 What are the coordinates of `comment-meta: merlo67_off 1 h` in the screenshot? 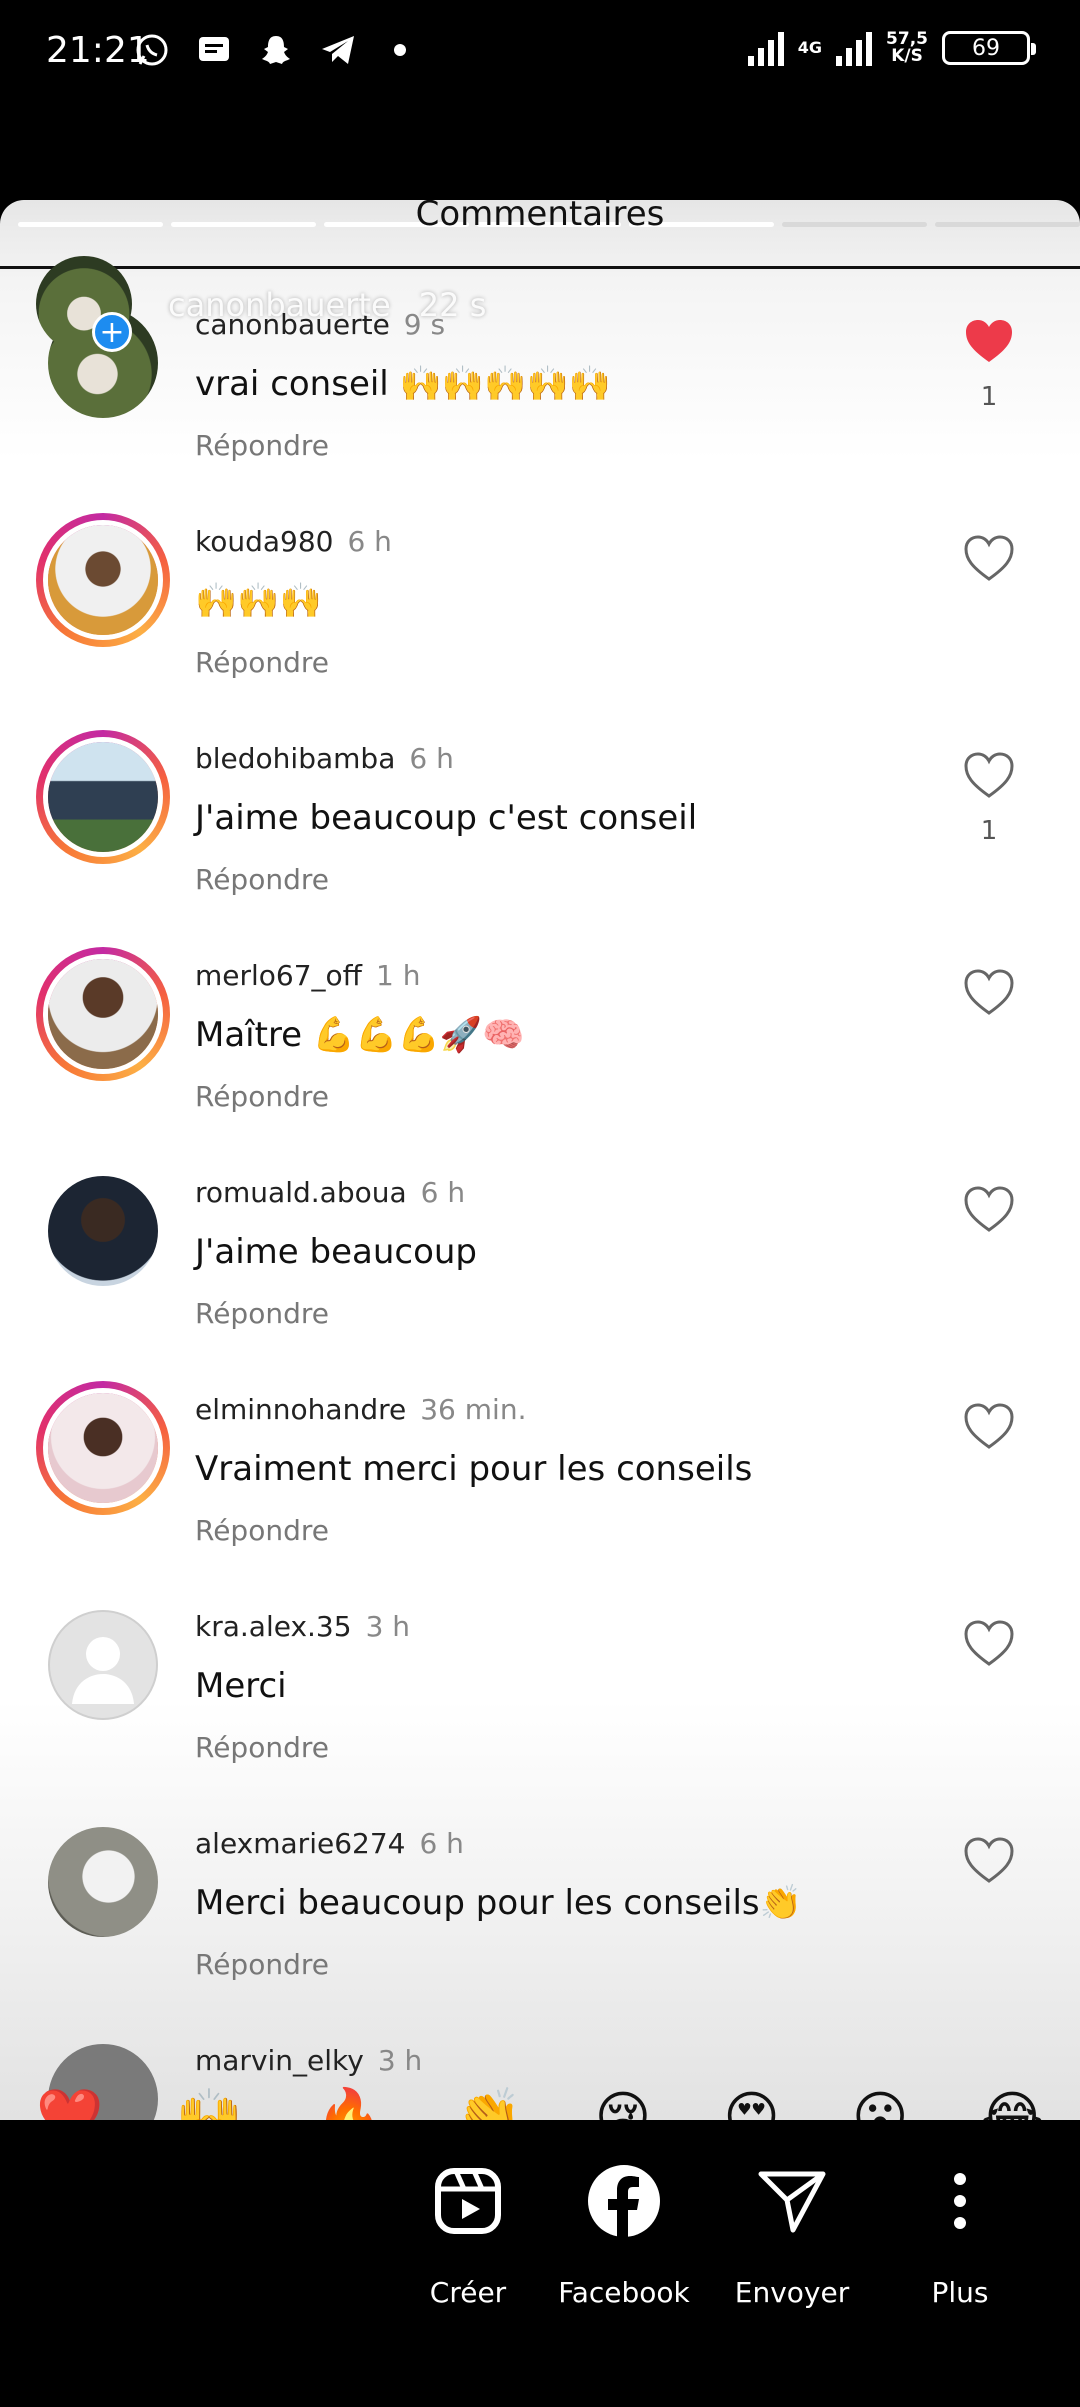 It's located at (307, 975).